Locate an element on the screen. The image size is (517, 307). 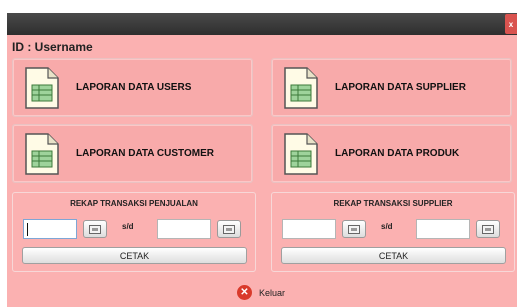
close-icon: x is located at coordinates (511, 24).